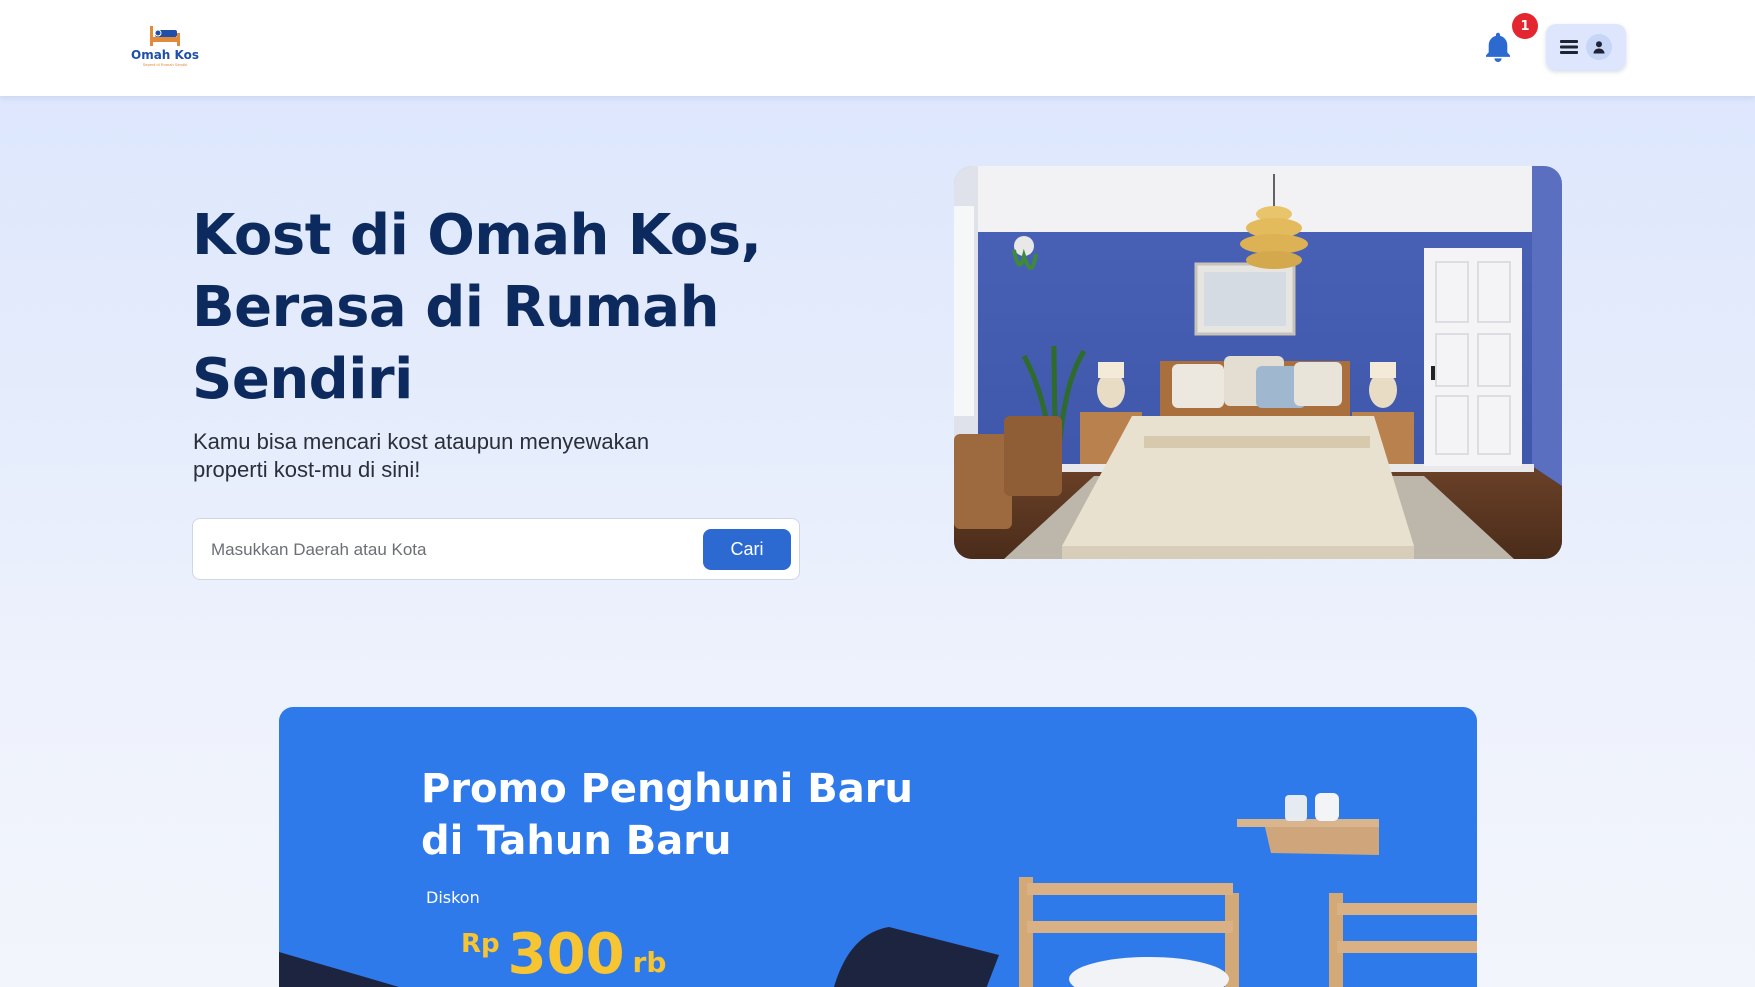 This screenshot has width=1755, height=987. What do you see at coordinates (165, 36) in the screenshot?
I see `bed-logo-icon` at bounding box center [165, 36].